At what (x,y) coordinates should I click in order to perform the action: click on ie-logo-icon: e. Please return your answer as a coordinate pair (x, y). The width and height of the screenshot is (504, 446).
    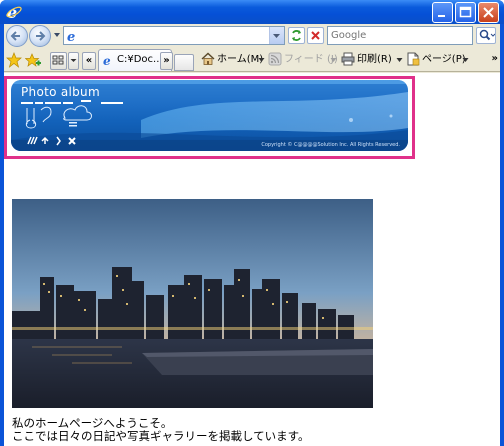
    Looking at the image, I should click on (14, 12).